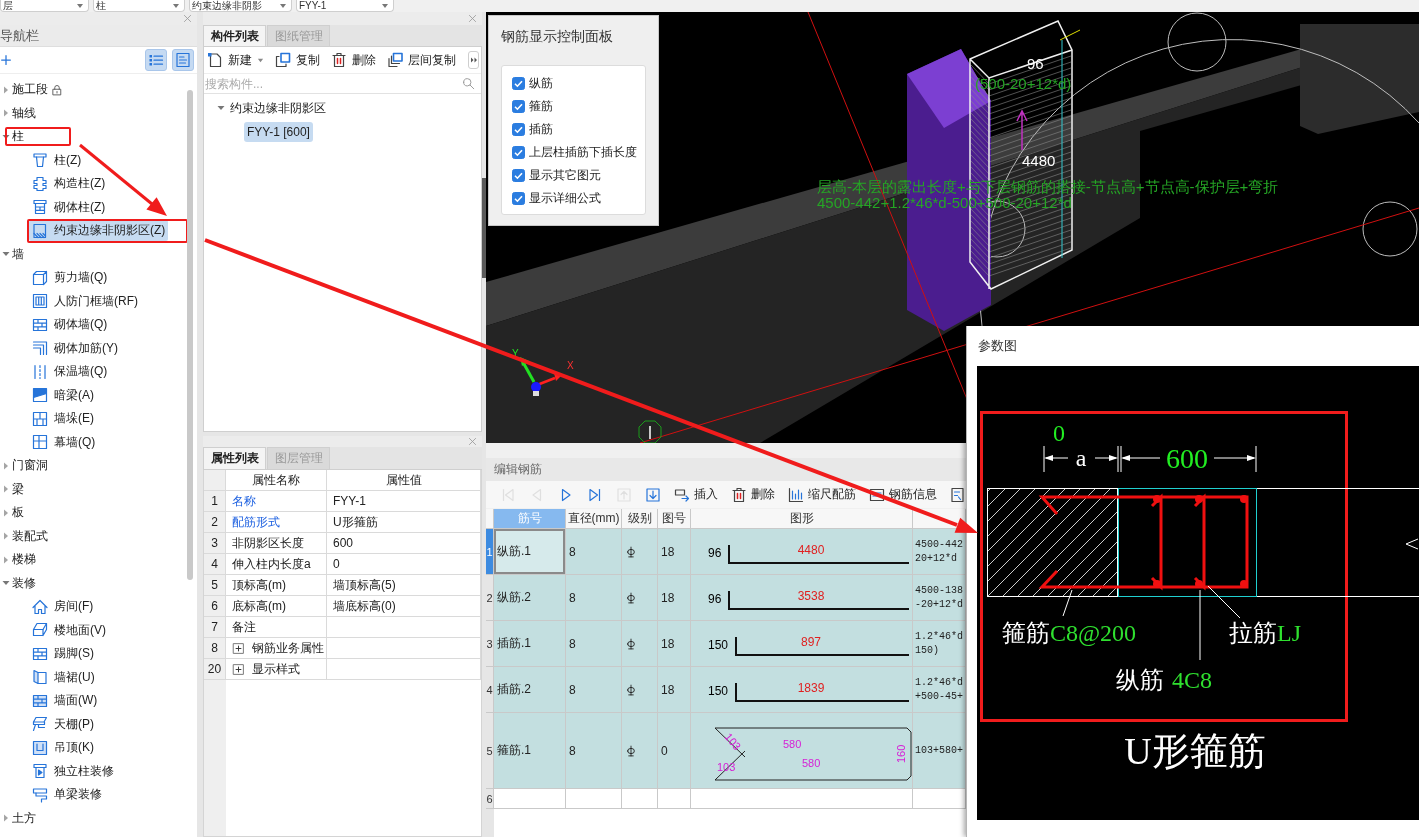 The image size is (1419, 837). What do you see at coordinates (594, 518) in the screenshot?
I see `column-header: 直径(mm)` at bounding box center [594, 518].